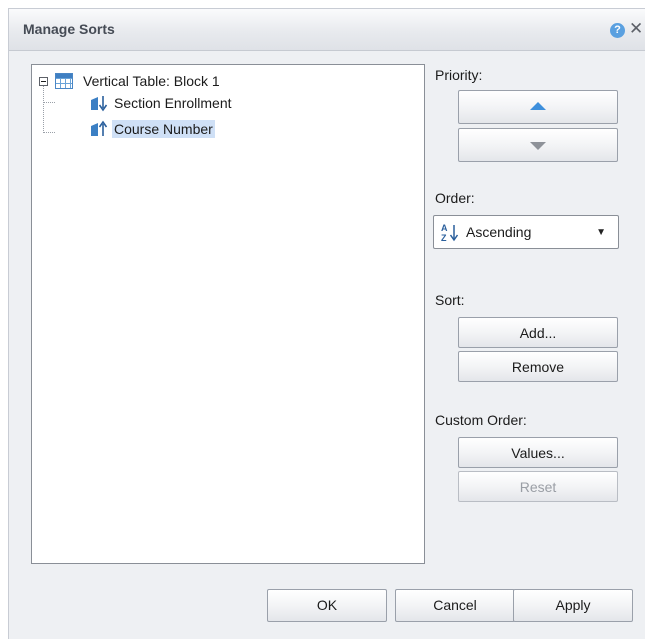 The width and height of the screenshot is (645, 639). What do you see at coordinates (601, 232) in the screenshot?
I see `dropdown-caret-icon: ▼` at bounding box center [601, 232].